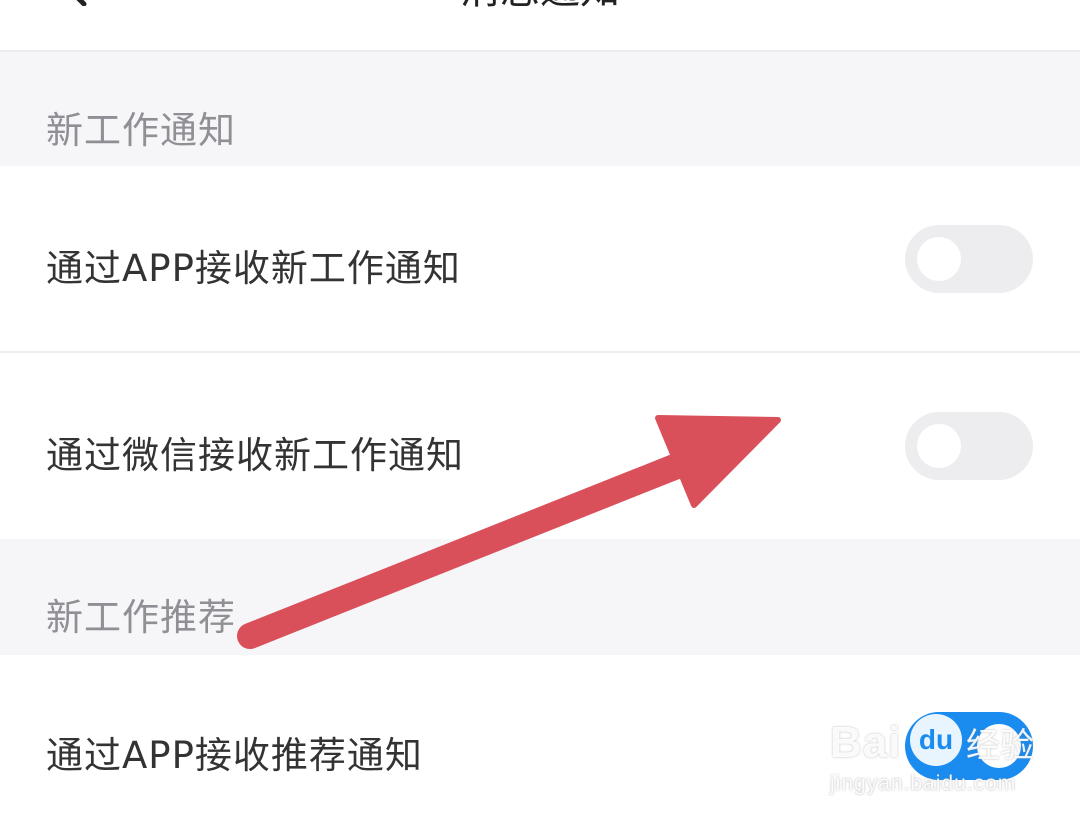 The height and width of the screenshot is (816, 1080). Describe the element at coordinates (540, 109) in the screenshot. I see `section-header-new-job-notify: 新工作通知` at that location.